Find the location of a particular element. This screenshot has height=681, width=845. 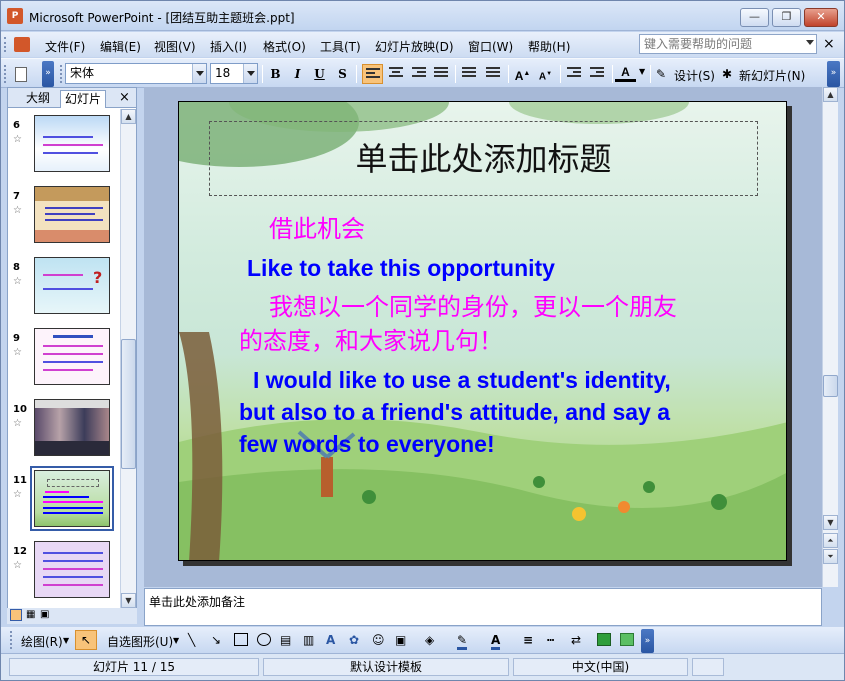

underline-button: U is located at coordinates (319, 74).